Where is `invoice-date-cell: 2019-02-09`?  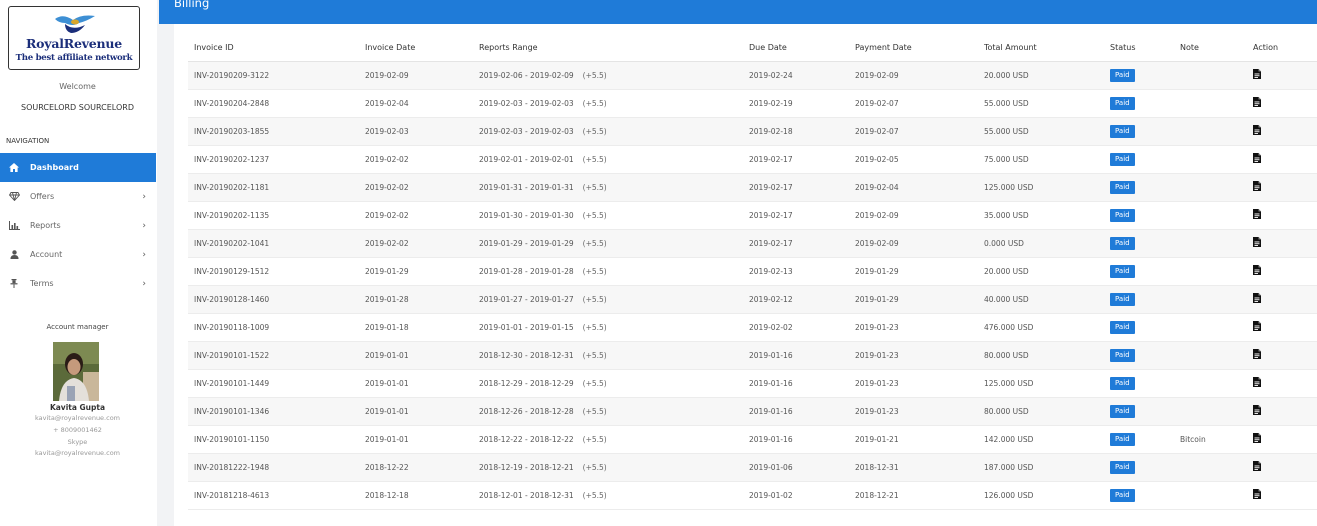
invoice-date-cell: 2019-02-09 is located at coordinates (416, 75).